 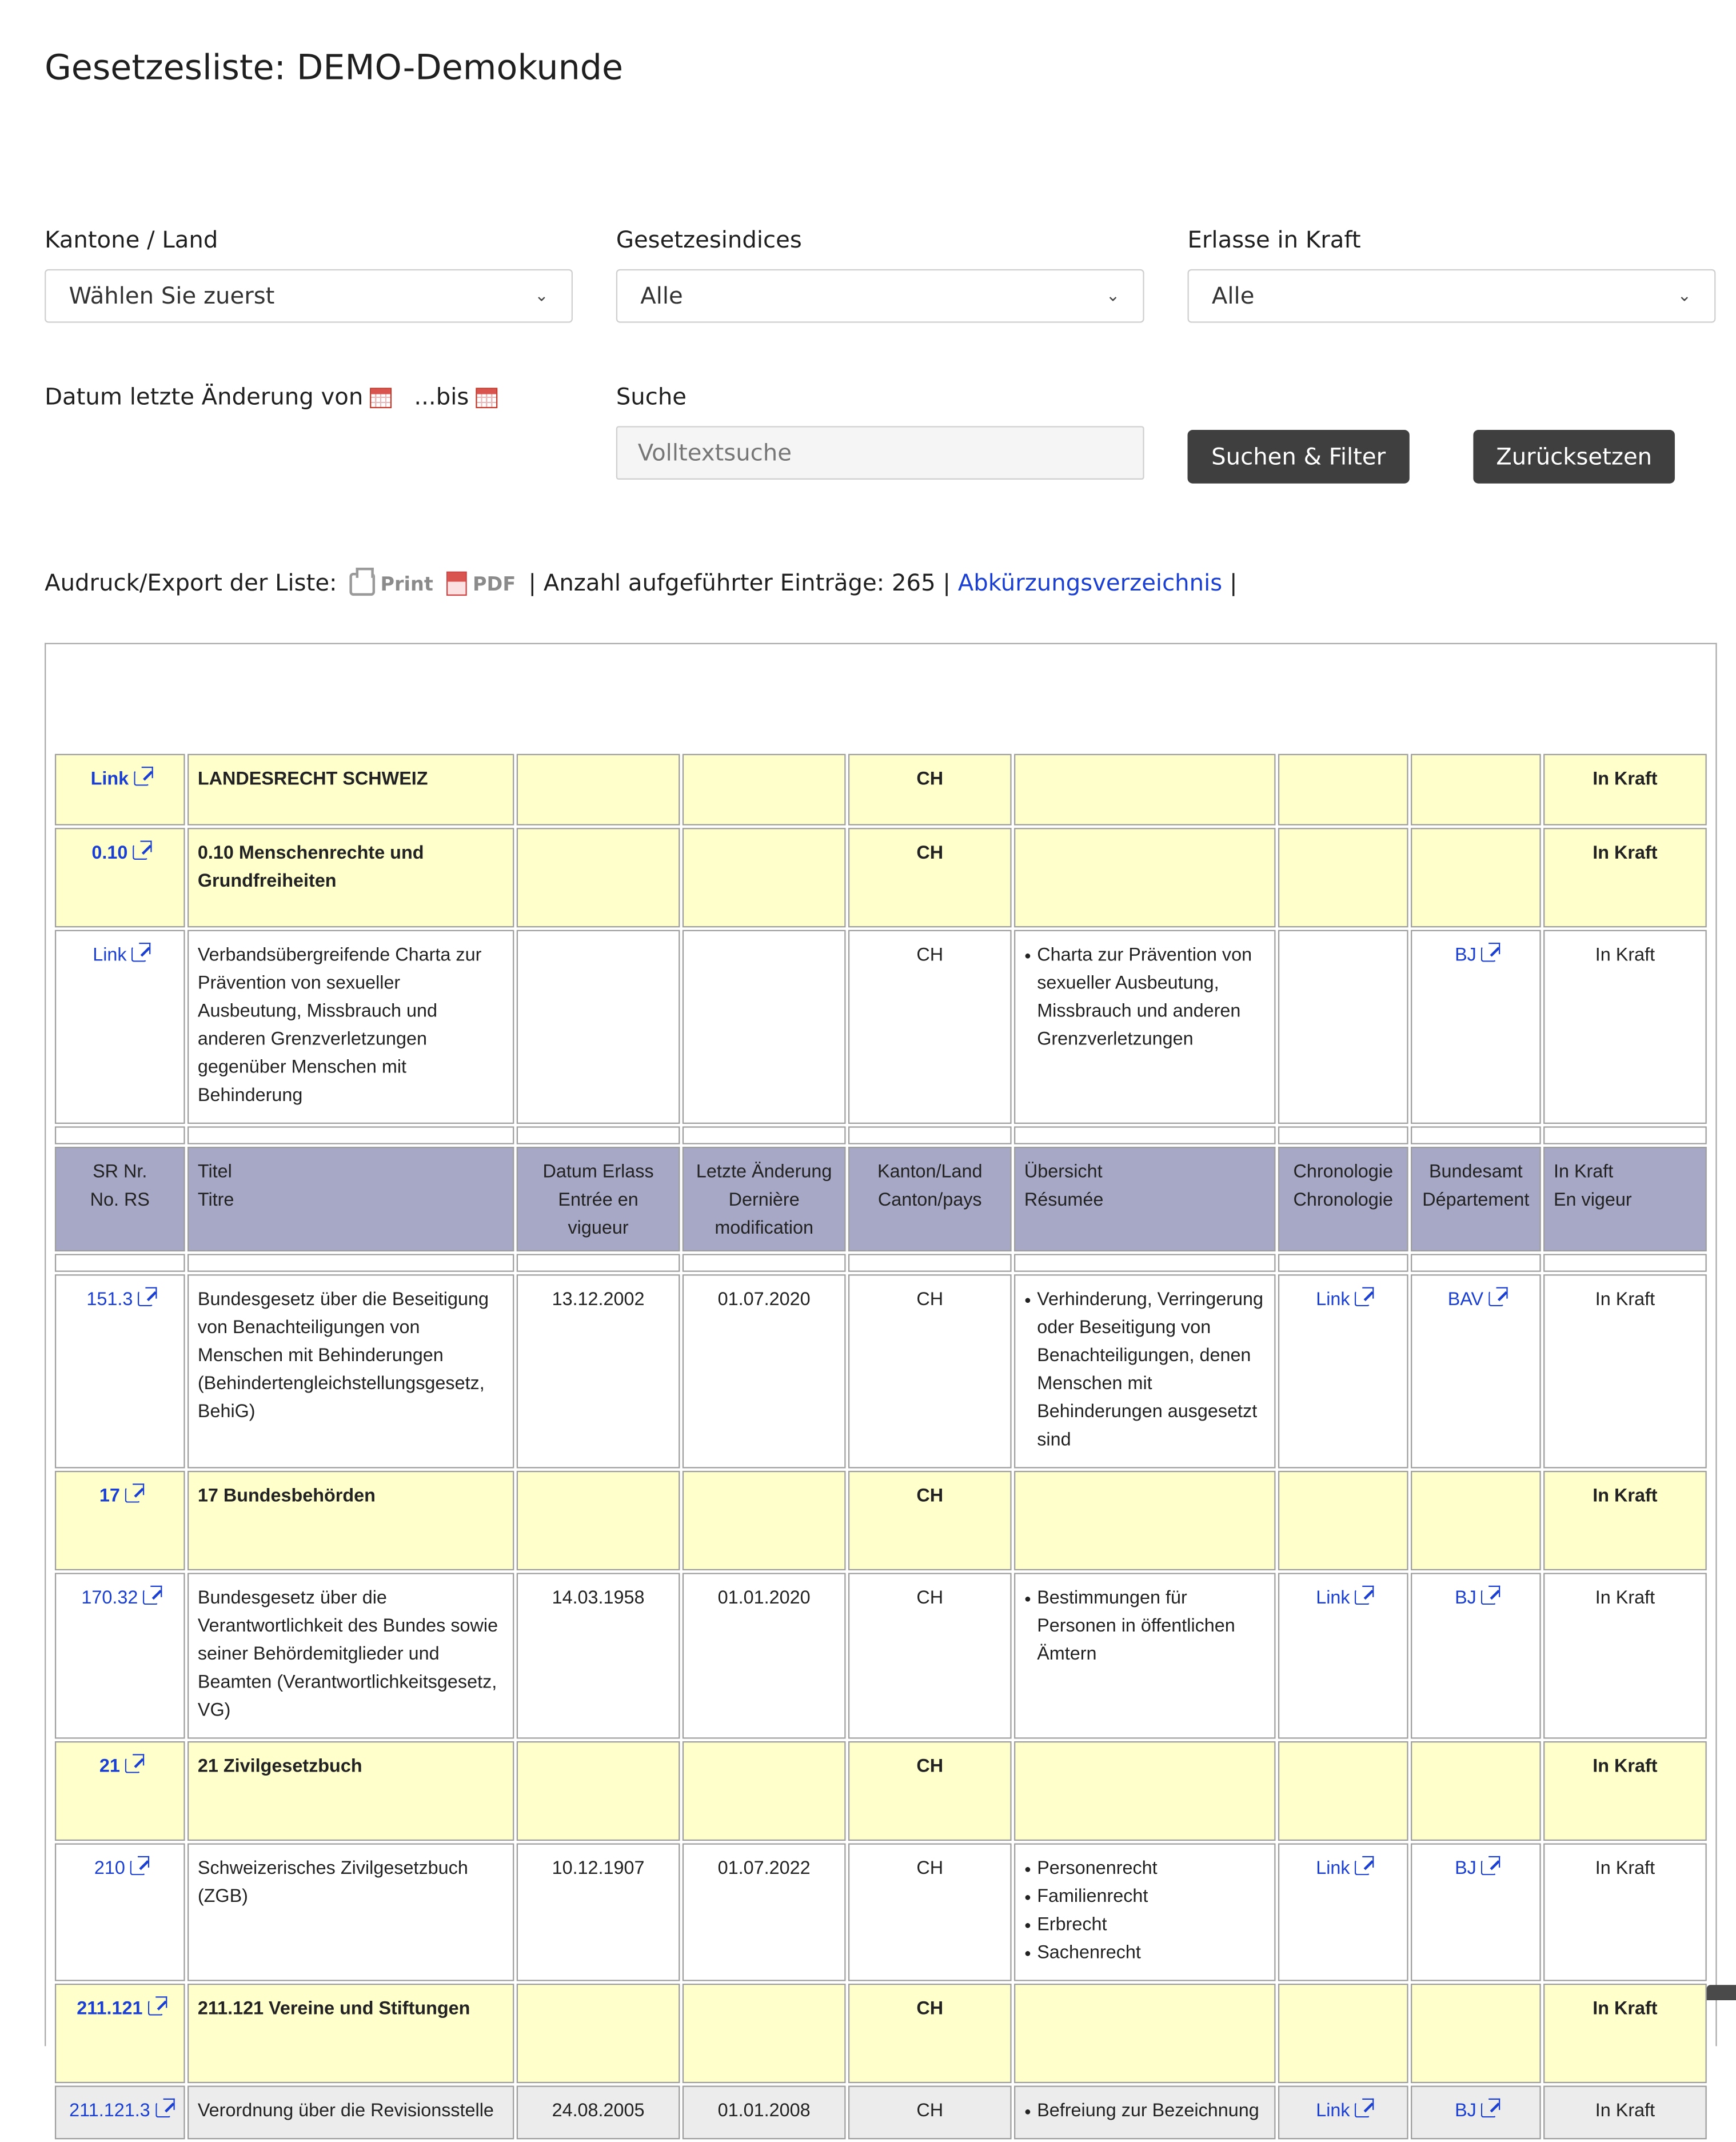 I want to click on sr-number-link: 170.32, so click(x=121, y=1597).